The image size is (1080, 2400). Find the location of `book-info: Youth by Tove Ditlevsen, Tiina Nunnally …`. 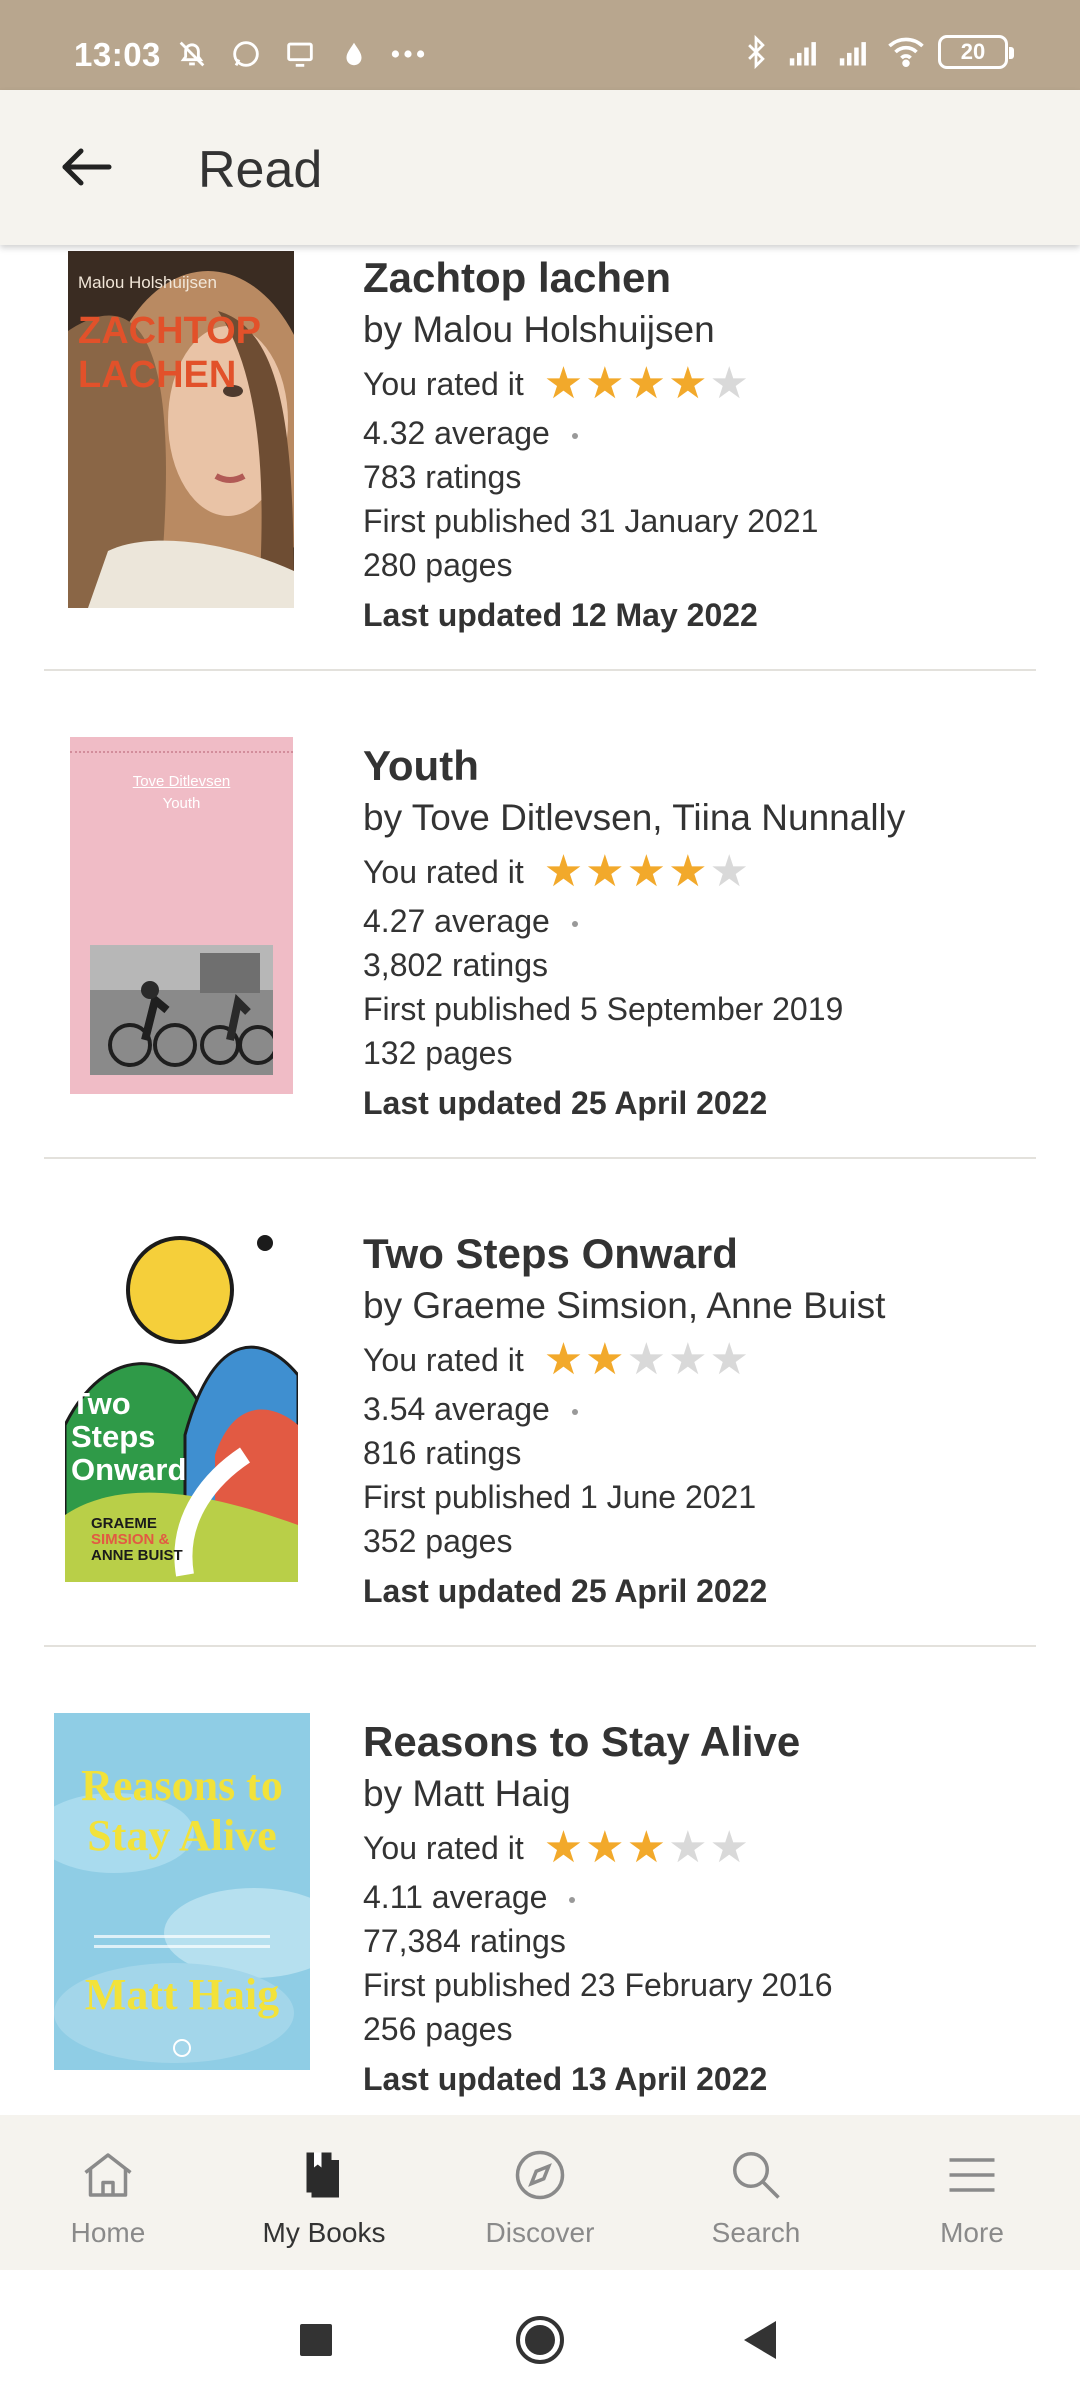

book-info: Youth by Tove Ditlevsen, Tiina Nunnally … is located at coordinates (634, 936).